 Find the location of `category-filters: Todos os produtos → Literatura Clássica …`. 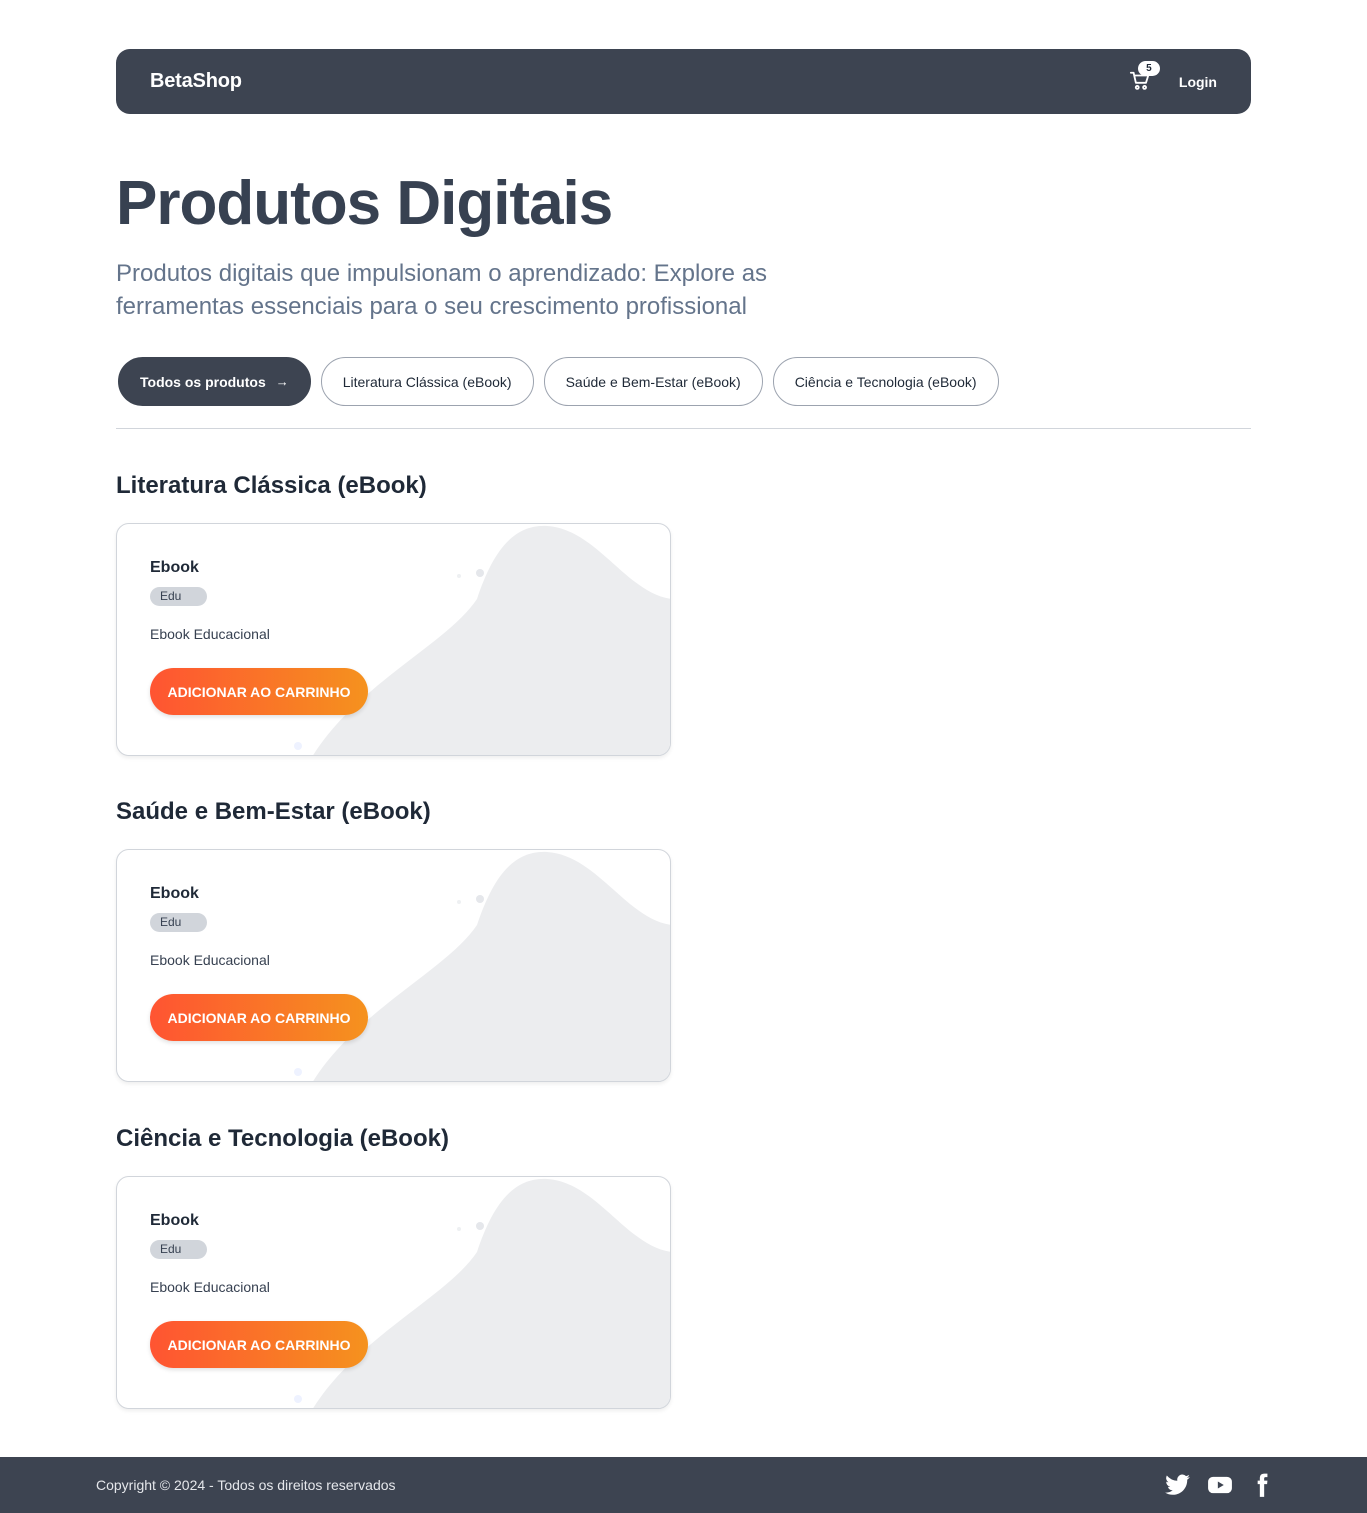

category-filters: Todos os produtos → Literatura Clássica … is located at coordinates (558, 381).